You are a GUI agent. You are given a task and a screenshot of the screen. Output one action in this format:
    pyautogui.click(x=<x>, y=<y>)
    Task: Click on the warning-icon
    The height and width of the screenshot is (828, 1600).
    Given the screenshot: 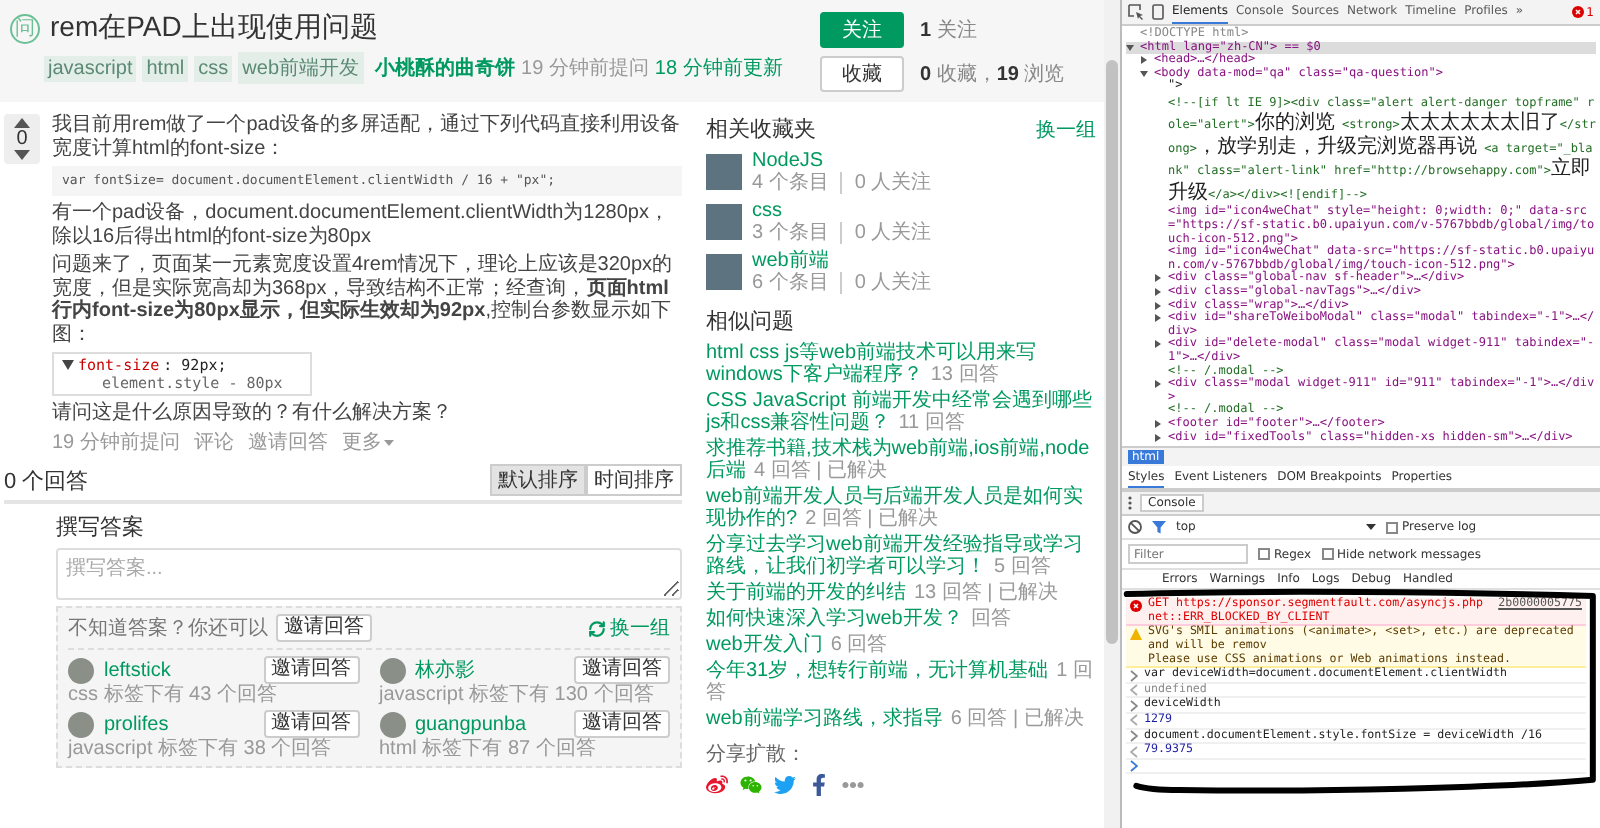 What is the action you would take?
    pyautogui.click(x=1136, y=633)
    